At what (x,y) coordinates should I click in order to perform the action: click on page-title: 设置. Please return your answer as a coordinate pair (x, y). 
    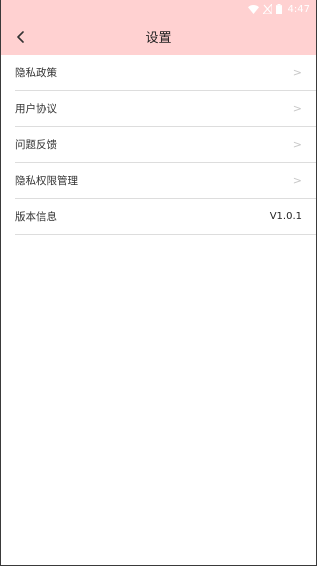
    Looking at the image, I should click on (158, 38).